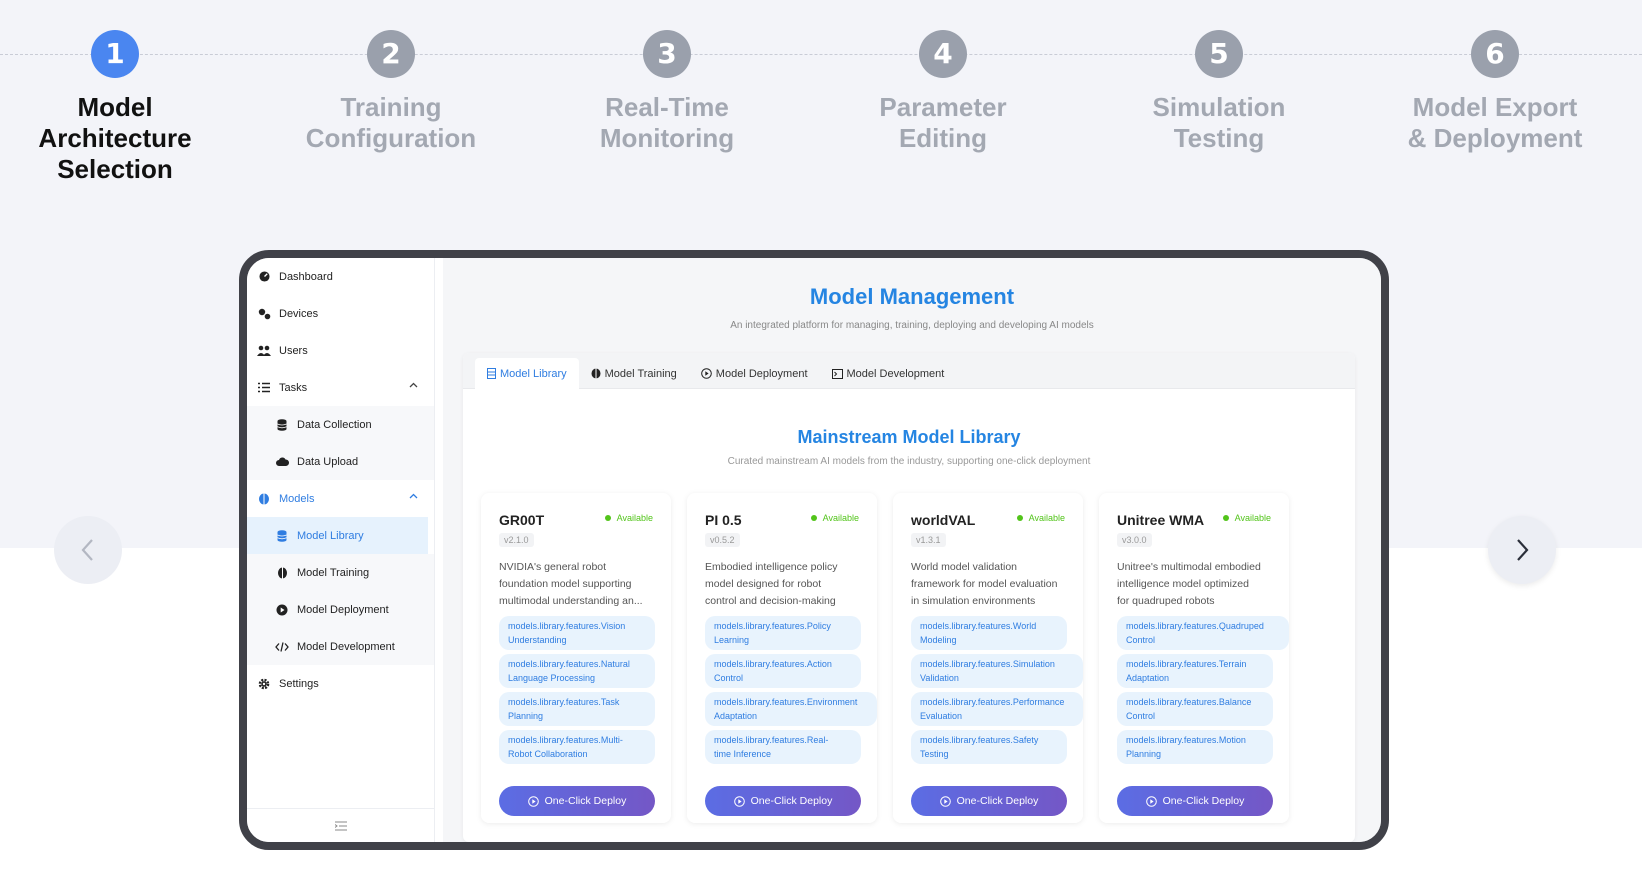 This screenshot has width=1642, height=876. Describe the element at coordinates (783, 671) in the screenshot. I see `feature-tag: models.library.features.Action Control` at that location.